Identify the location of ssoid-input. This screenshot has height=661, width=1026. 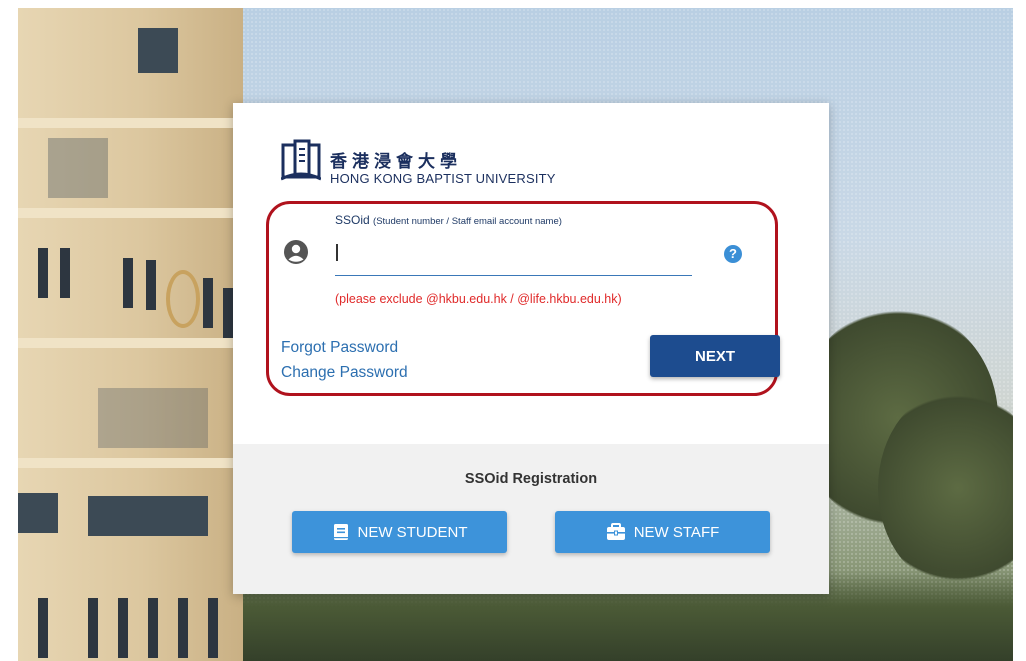
(513, 256).